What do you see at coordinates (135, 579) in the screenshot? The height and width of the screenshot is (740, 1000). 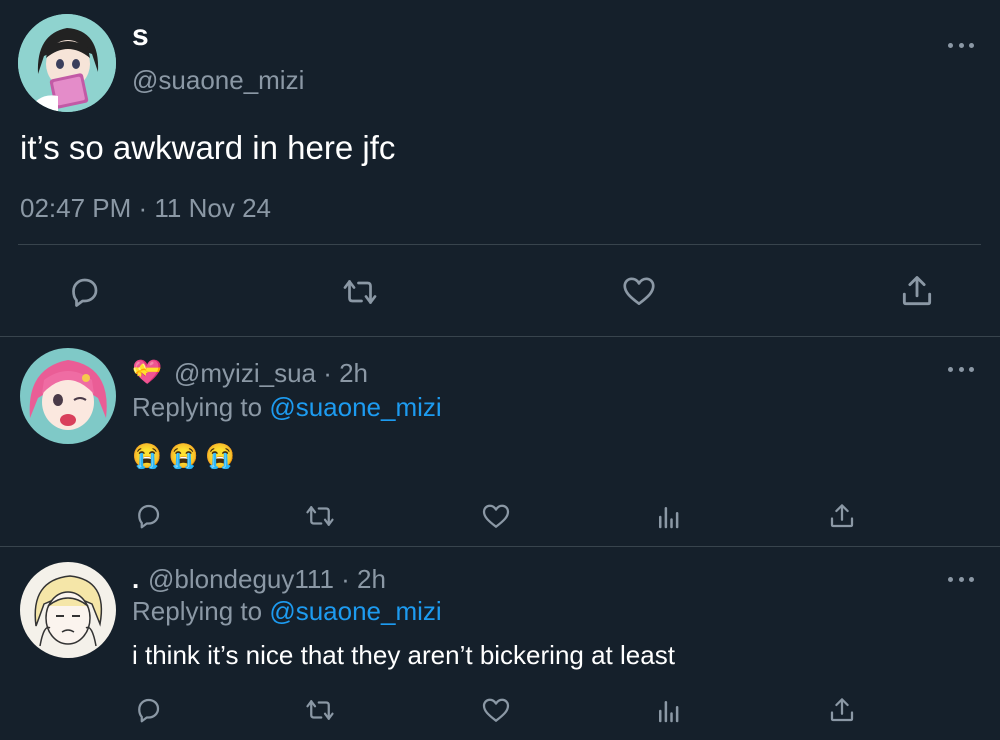 I see `reply-display-name: .` at bounding box center [135, 579].